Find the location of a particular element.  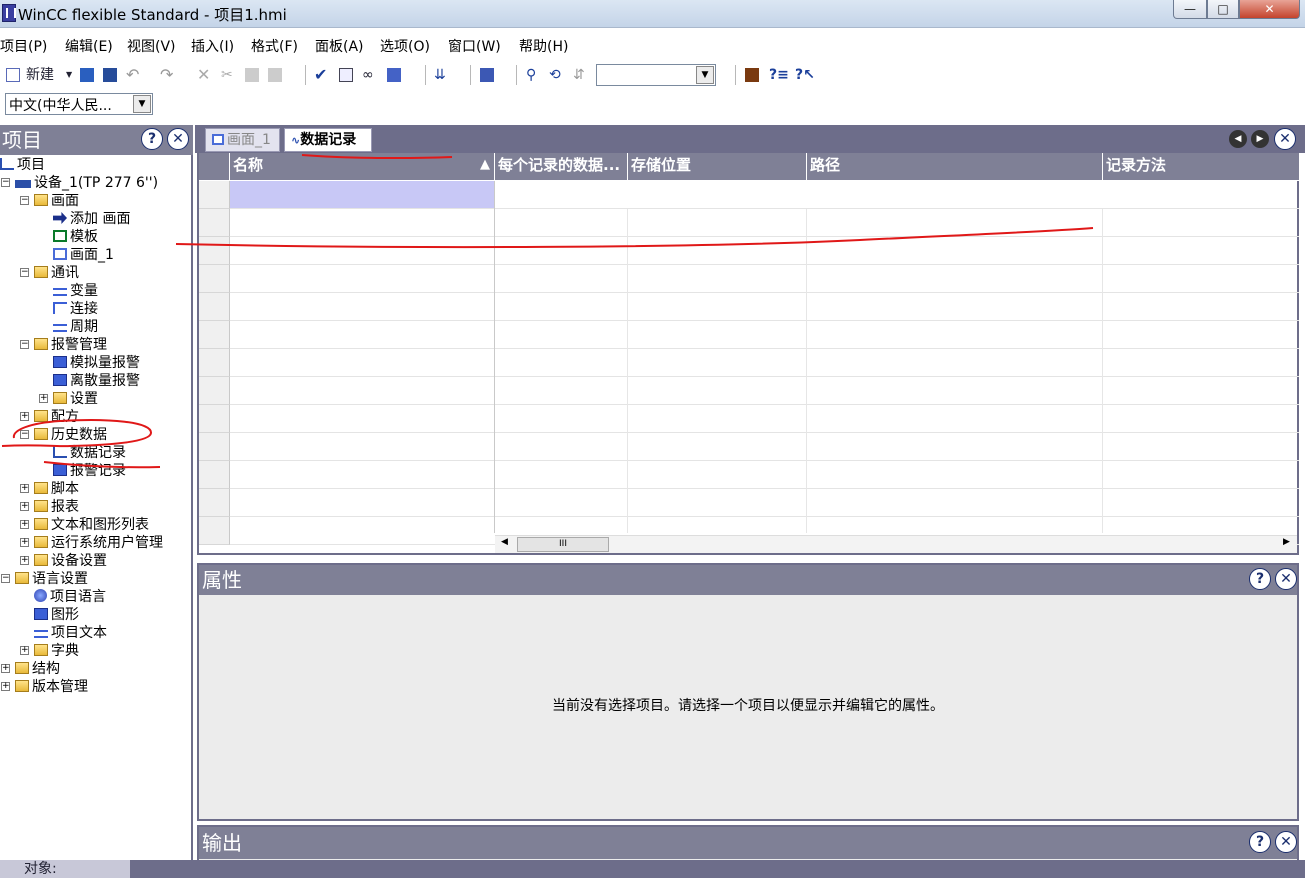

simulate-icon: ∞ is located at coordinates (368, 75).